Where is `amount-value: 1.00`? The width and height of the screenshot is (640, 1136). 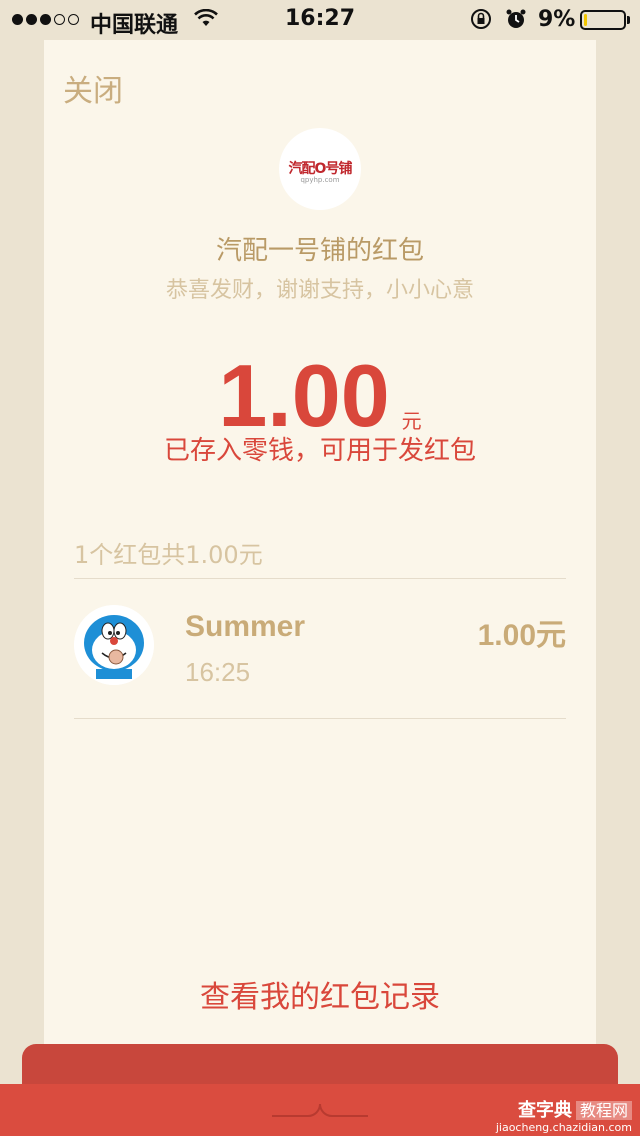 amount-value: 1.00 is located at coordinates (304, 395).